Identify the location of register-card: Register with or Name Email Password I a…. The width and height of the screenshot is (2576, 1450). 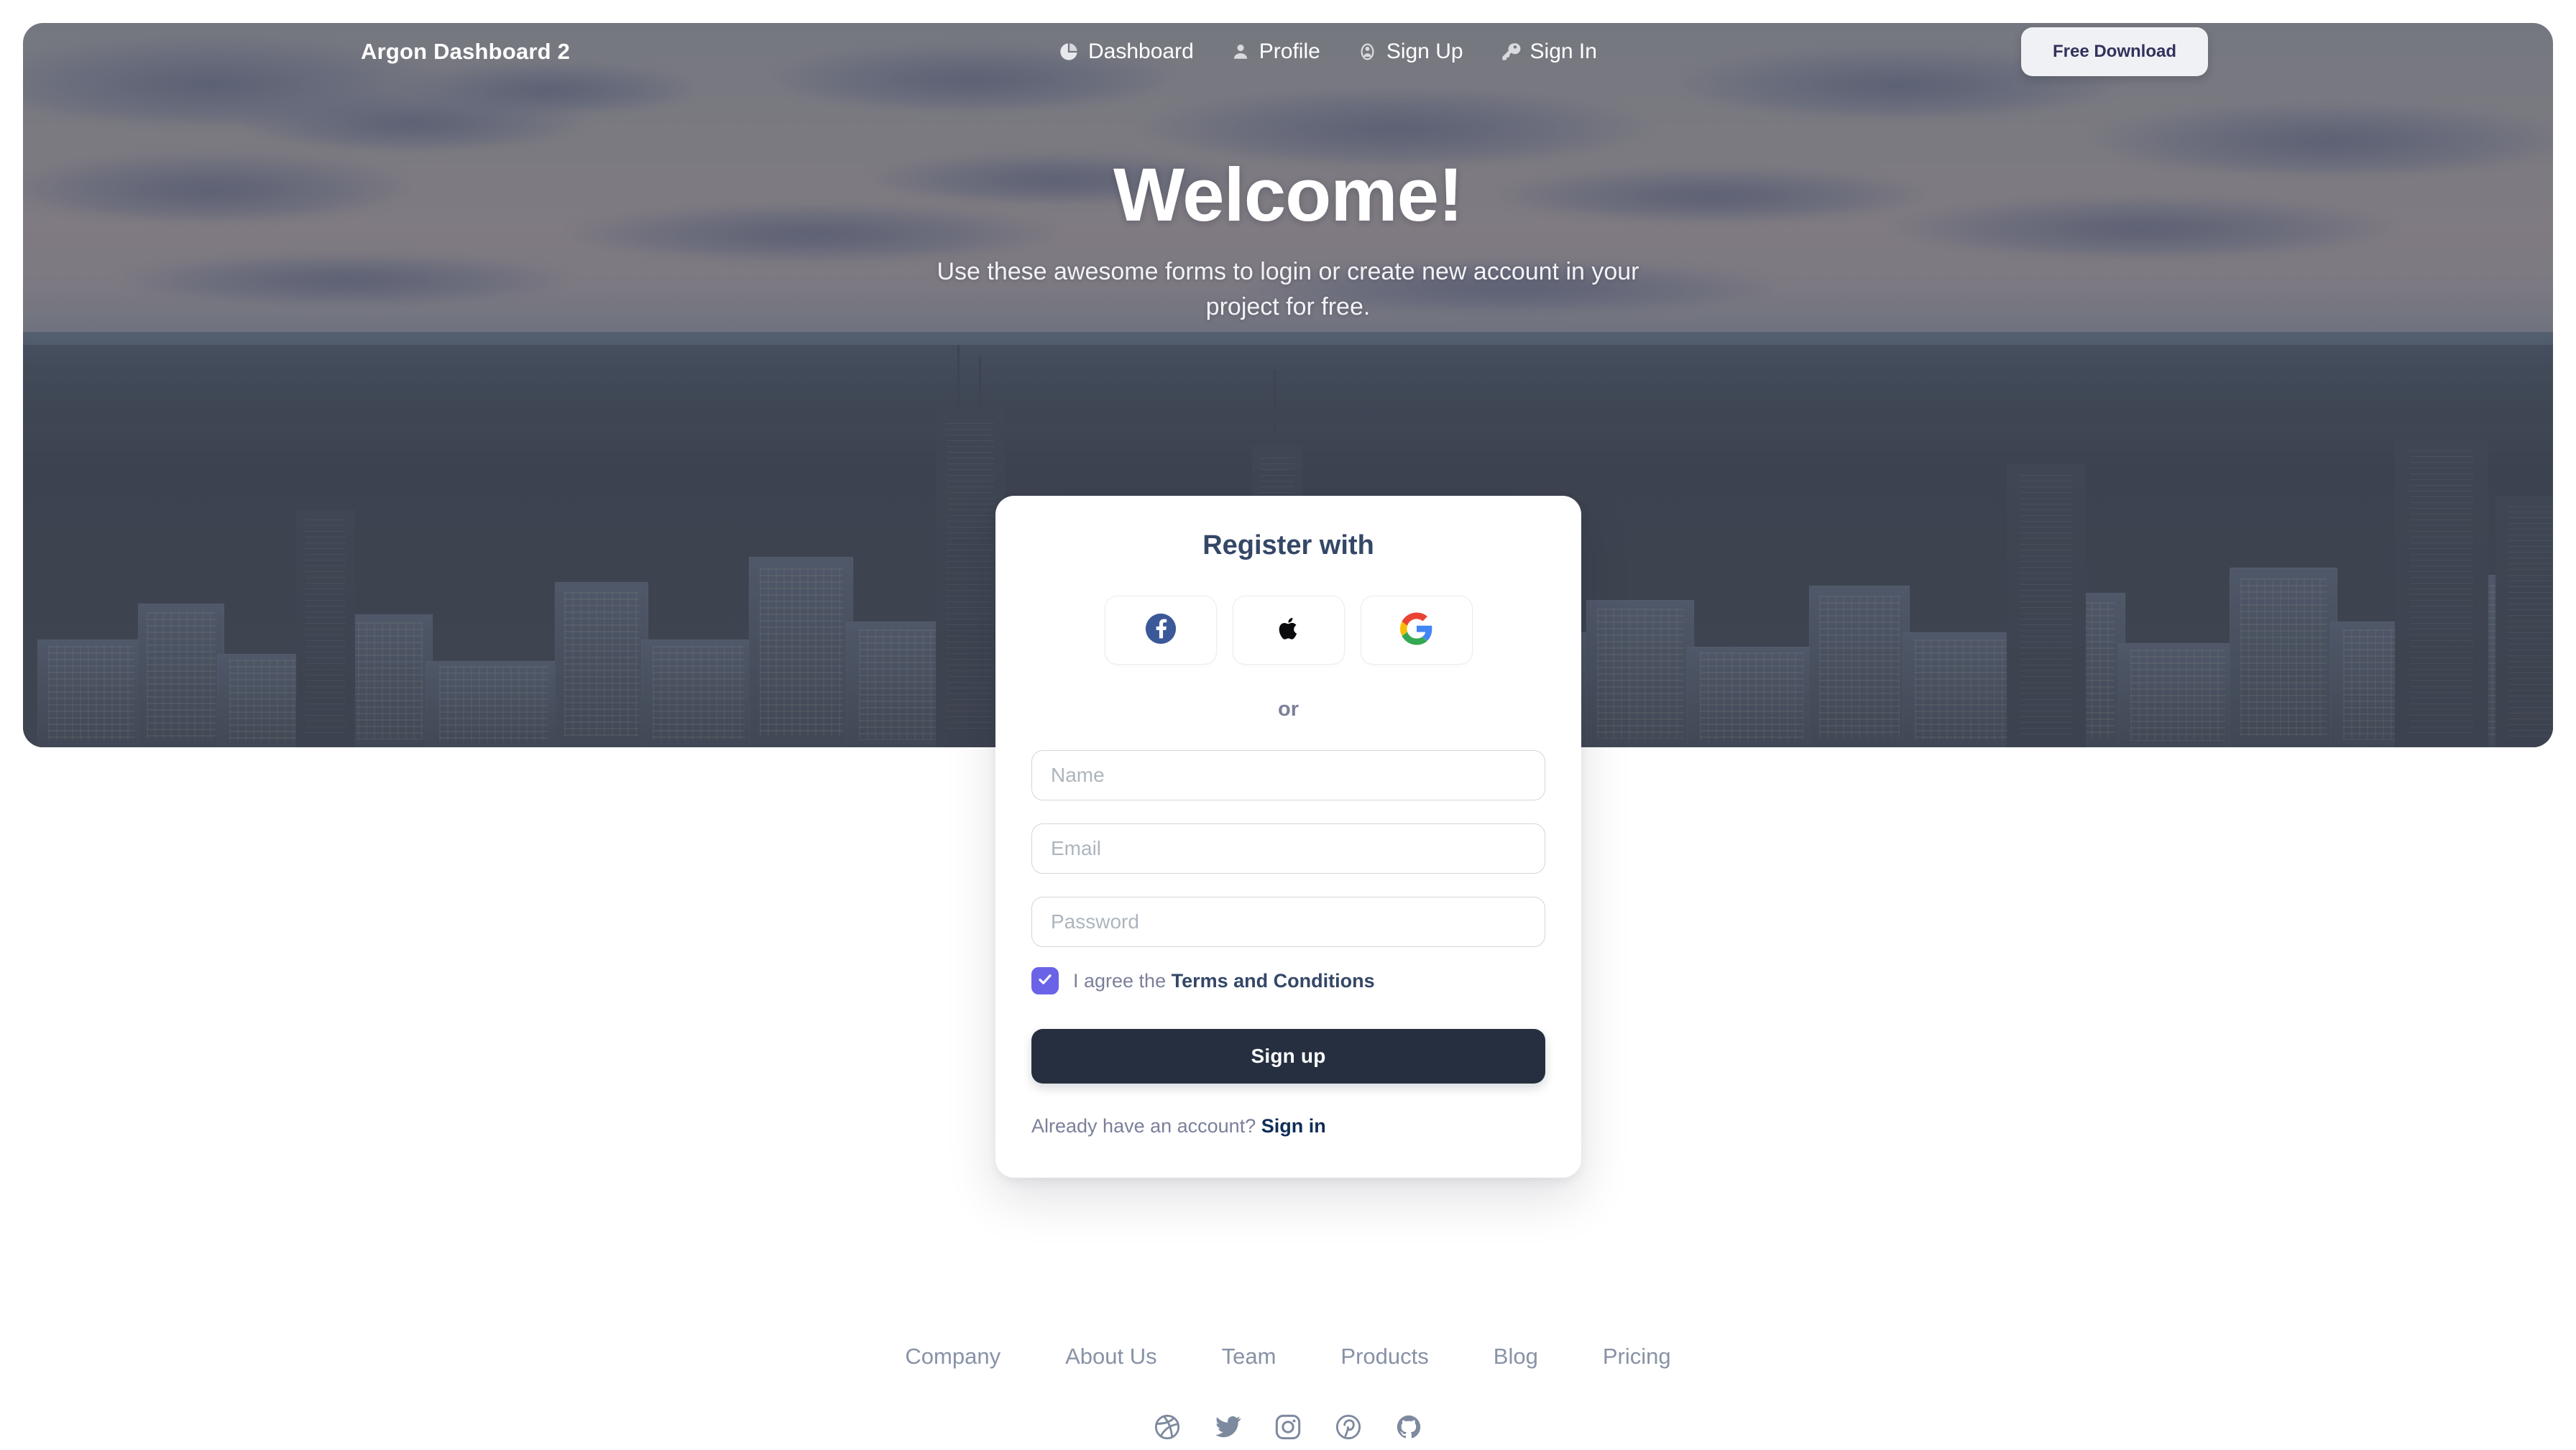
(1288, 837).